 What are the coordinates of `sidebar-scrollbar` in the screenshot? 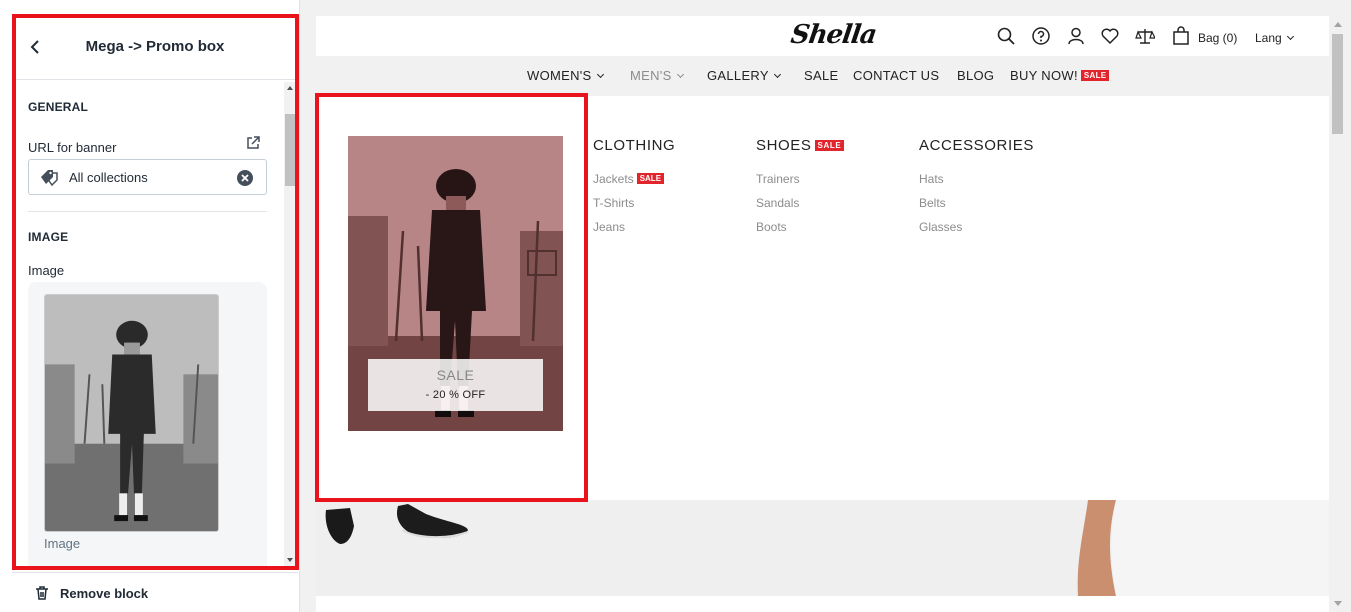 It's located at (290, 324).